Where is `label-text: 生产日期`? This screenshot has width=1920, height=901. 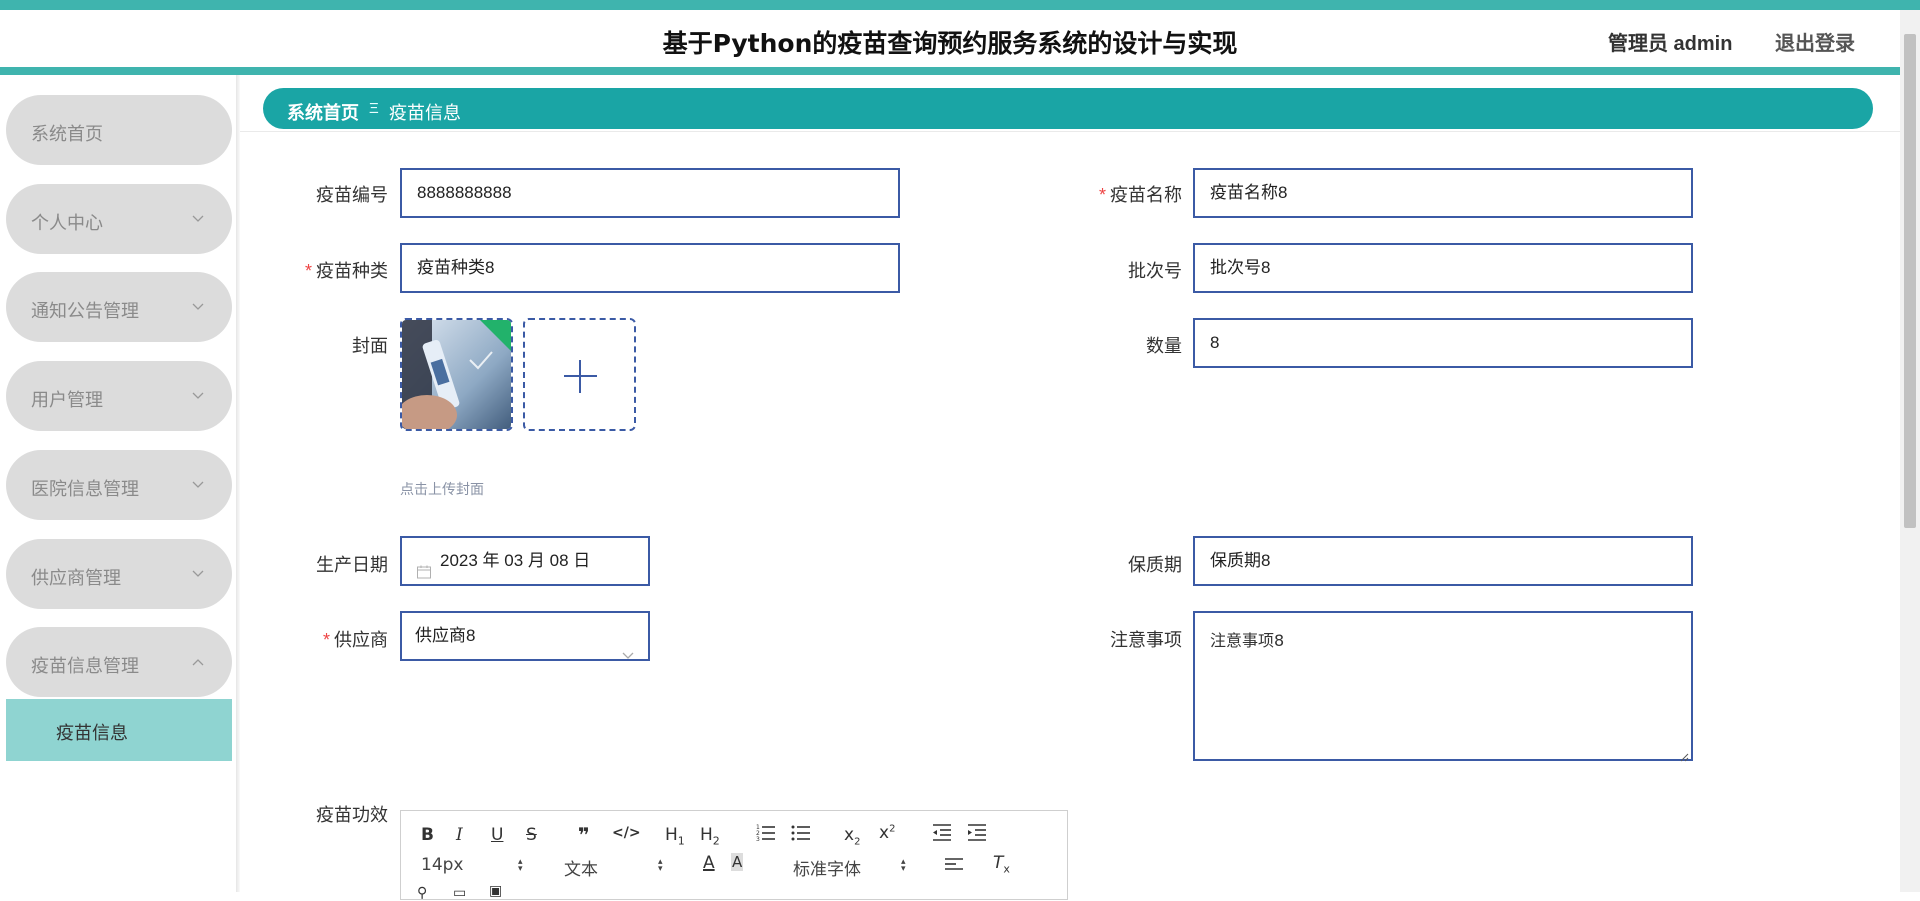 label-text: 生产日期 is located at coordinates (352, 565).